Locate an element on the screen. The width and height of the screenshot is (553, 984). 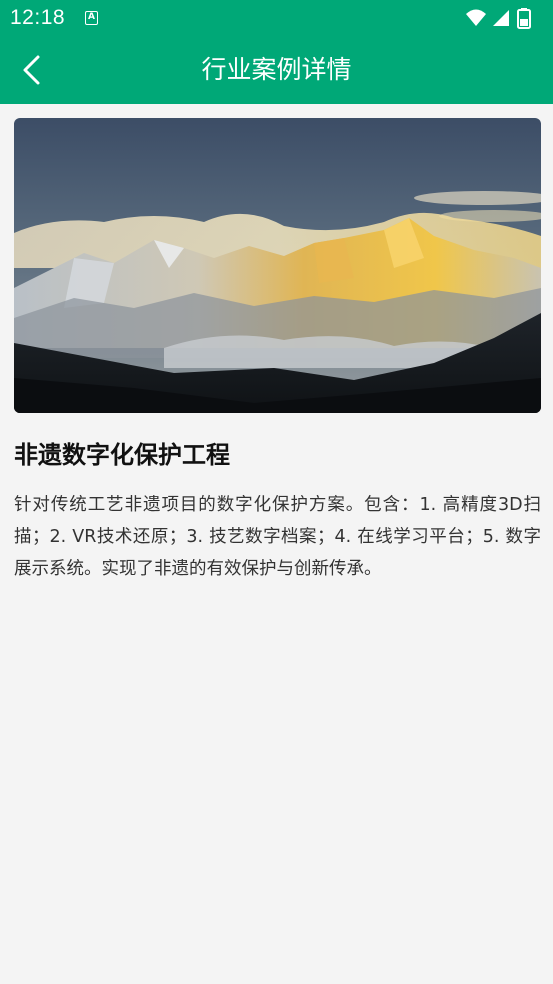
case-title: 非遗数字化保护工程 is located at coordinates (122, 455).